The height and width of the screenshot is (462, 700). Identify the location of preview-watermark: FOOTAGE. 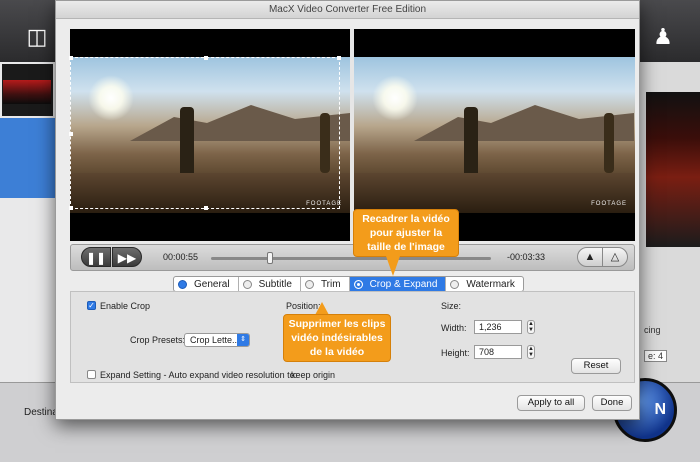
(609, 204).